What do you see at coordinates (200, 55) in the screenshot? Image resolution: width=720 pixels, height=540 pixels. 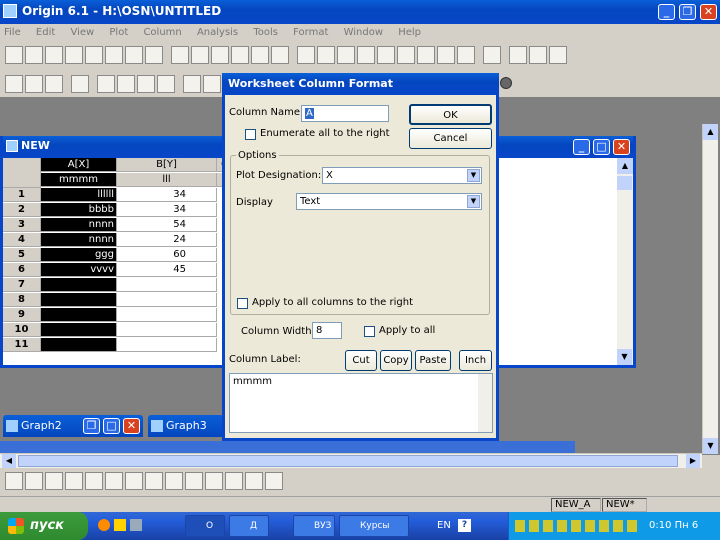 I see `open-template-icon` at bounding box center [200, 55].